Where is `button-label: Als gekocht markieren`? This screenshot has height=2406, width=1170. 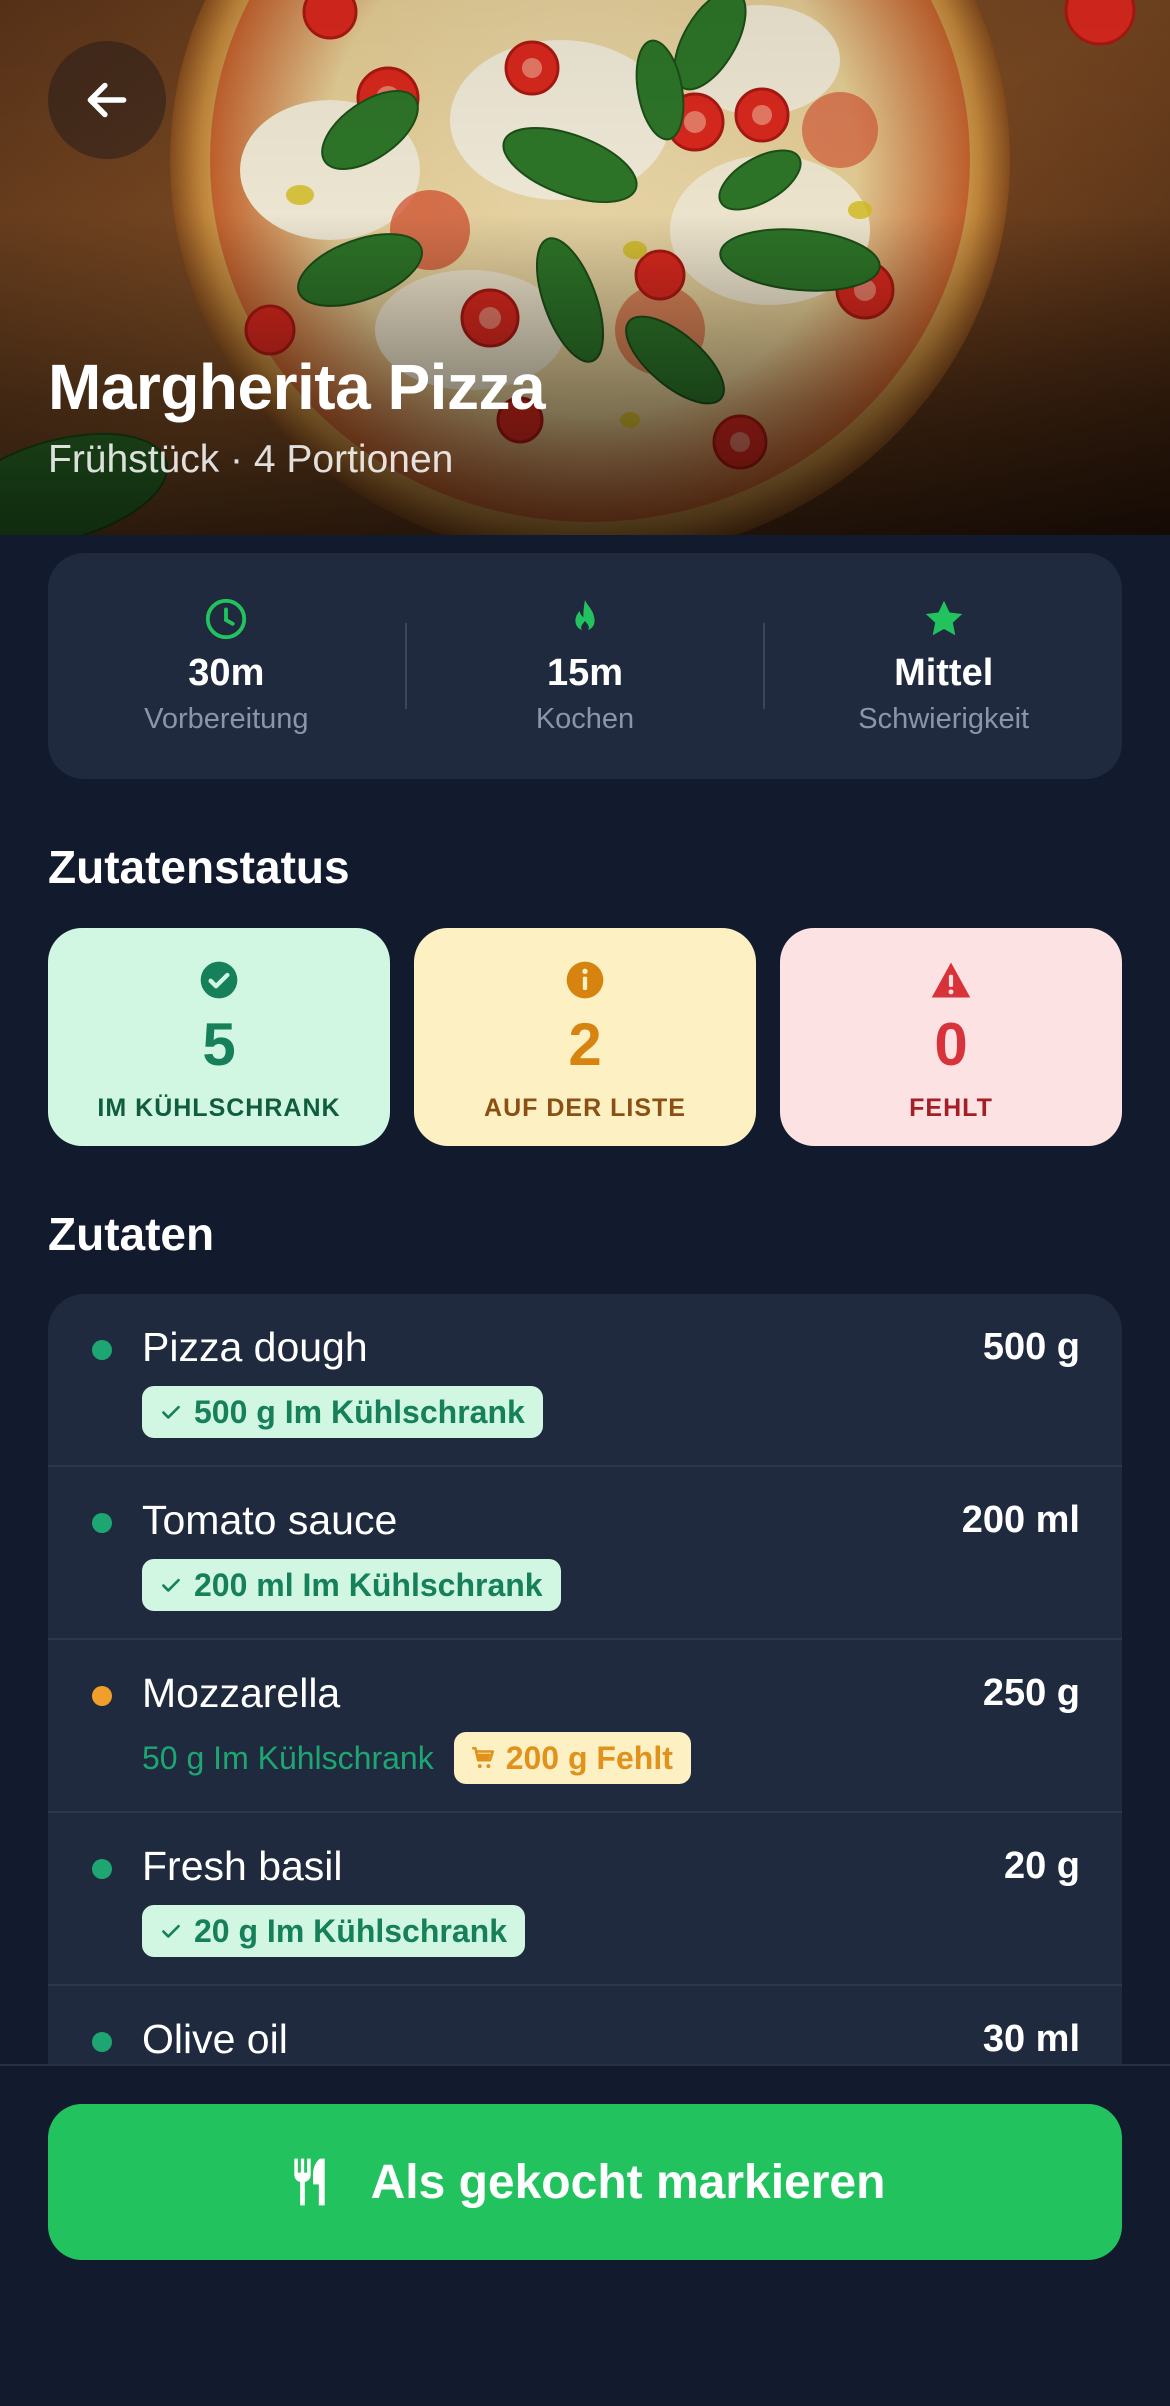 button-label: Als gekocht markieren is located at coordinates (628, 2182).